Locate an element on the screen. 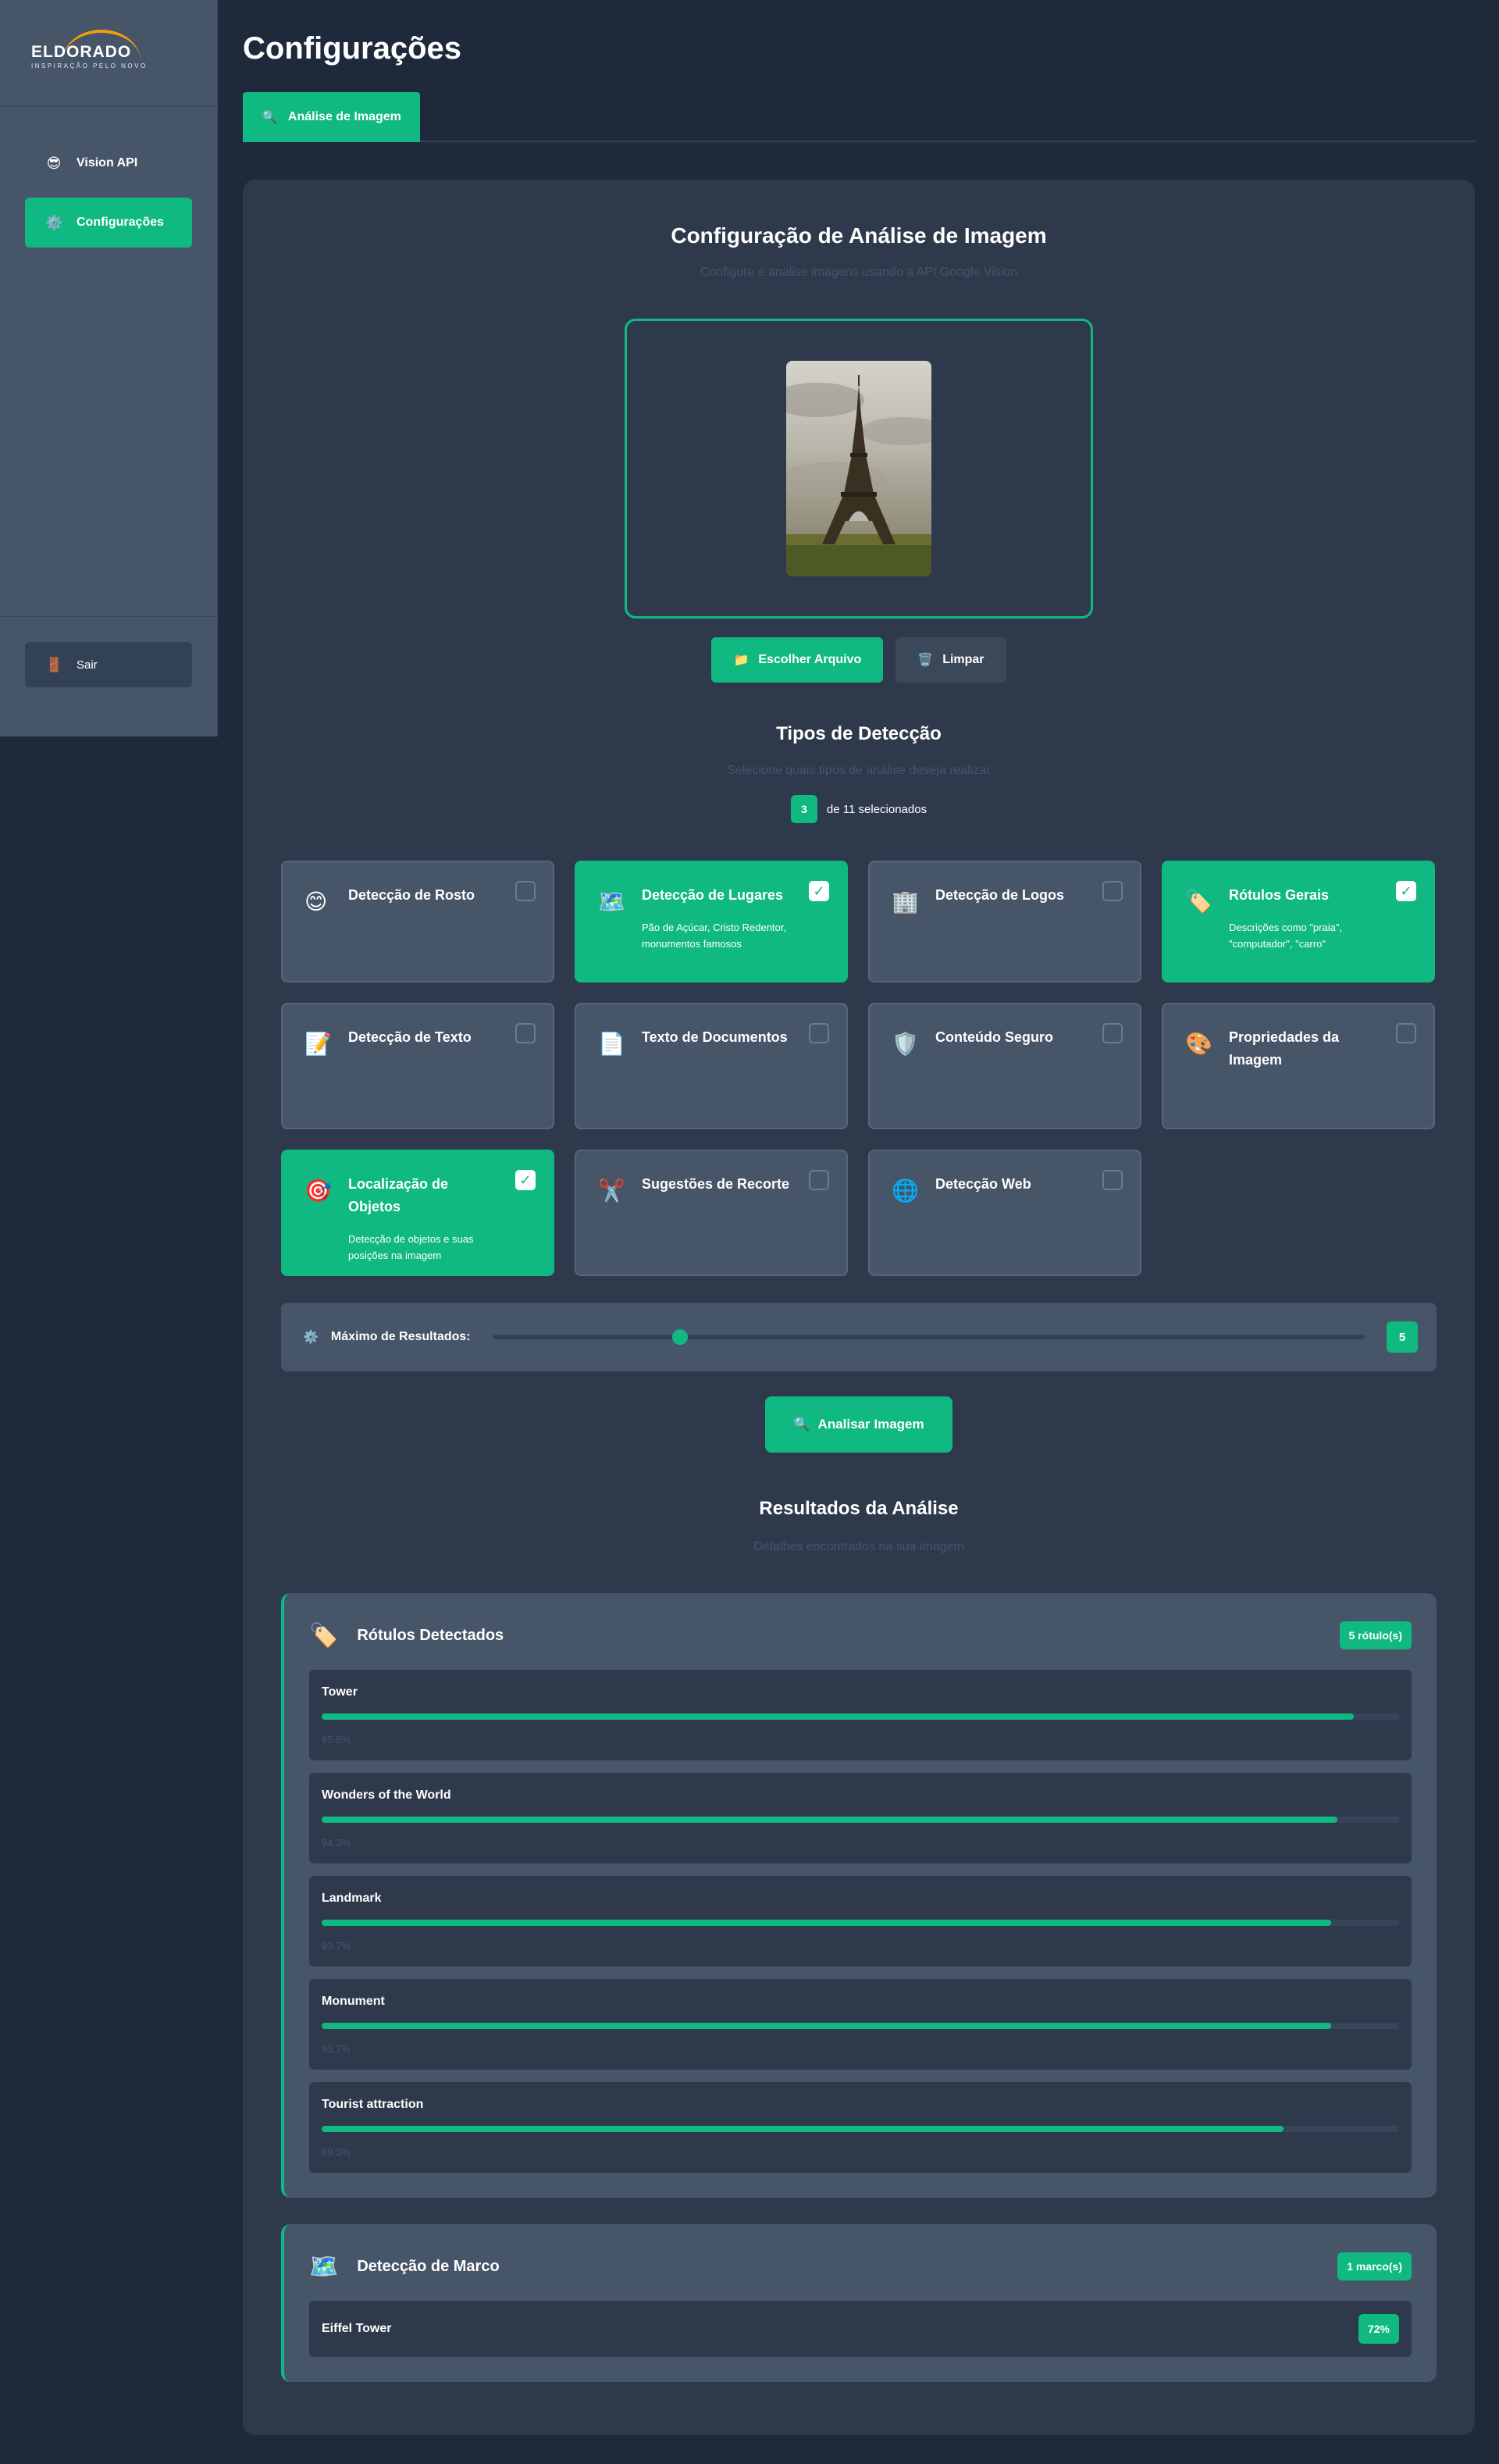 This screenshot has height=2464, width=1499. detection-card-document-text: 📄 Texto de Documentos is located at coordinates (711, 1066).